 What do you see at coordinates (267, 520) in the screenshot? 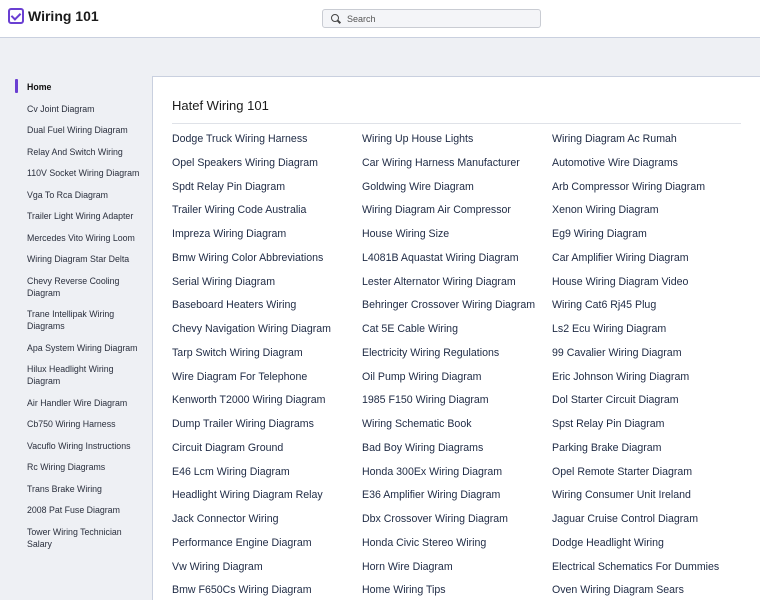
I see `article-link: Jack Connector Wiring` at bounding box center [267, 520].